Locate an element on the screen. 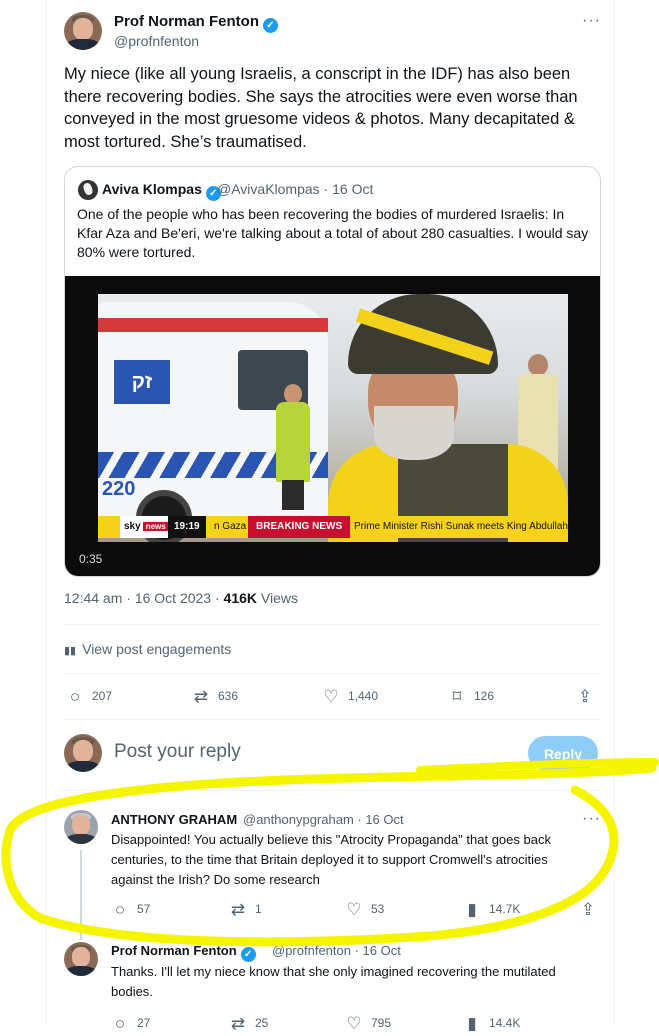 The width and height of the screenshot is (659, 1036). tweet-meta: 12:44 am · 16 Oct 2023 · 416K Views is located at coordinates (181, 598).